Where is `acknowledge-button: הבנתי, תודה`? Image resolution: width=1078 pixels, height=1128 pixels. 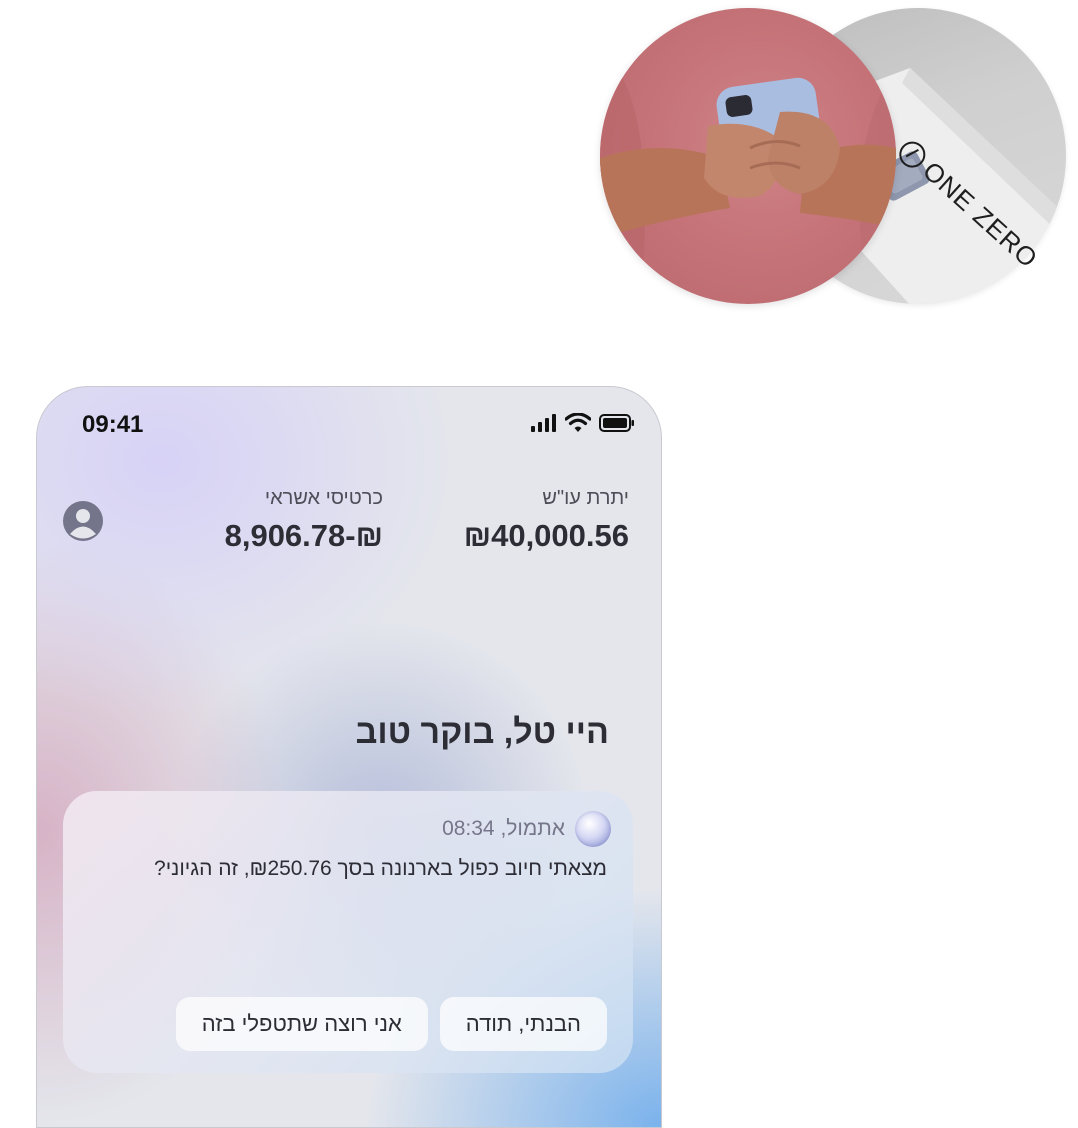 acknowledge-button: הבנתי, תודה is located at coordinates (523, 1024).